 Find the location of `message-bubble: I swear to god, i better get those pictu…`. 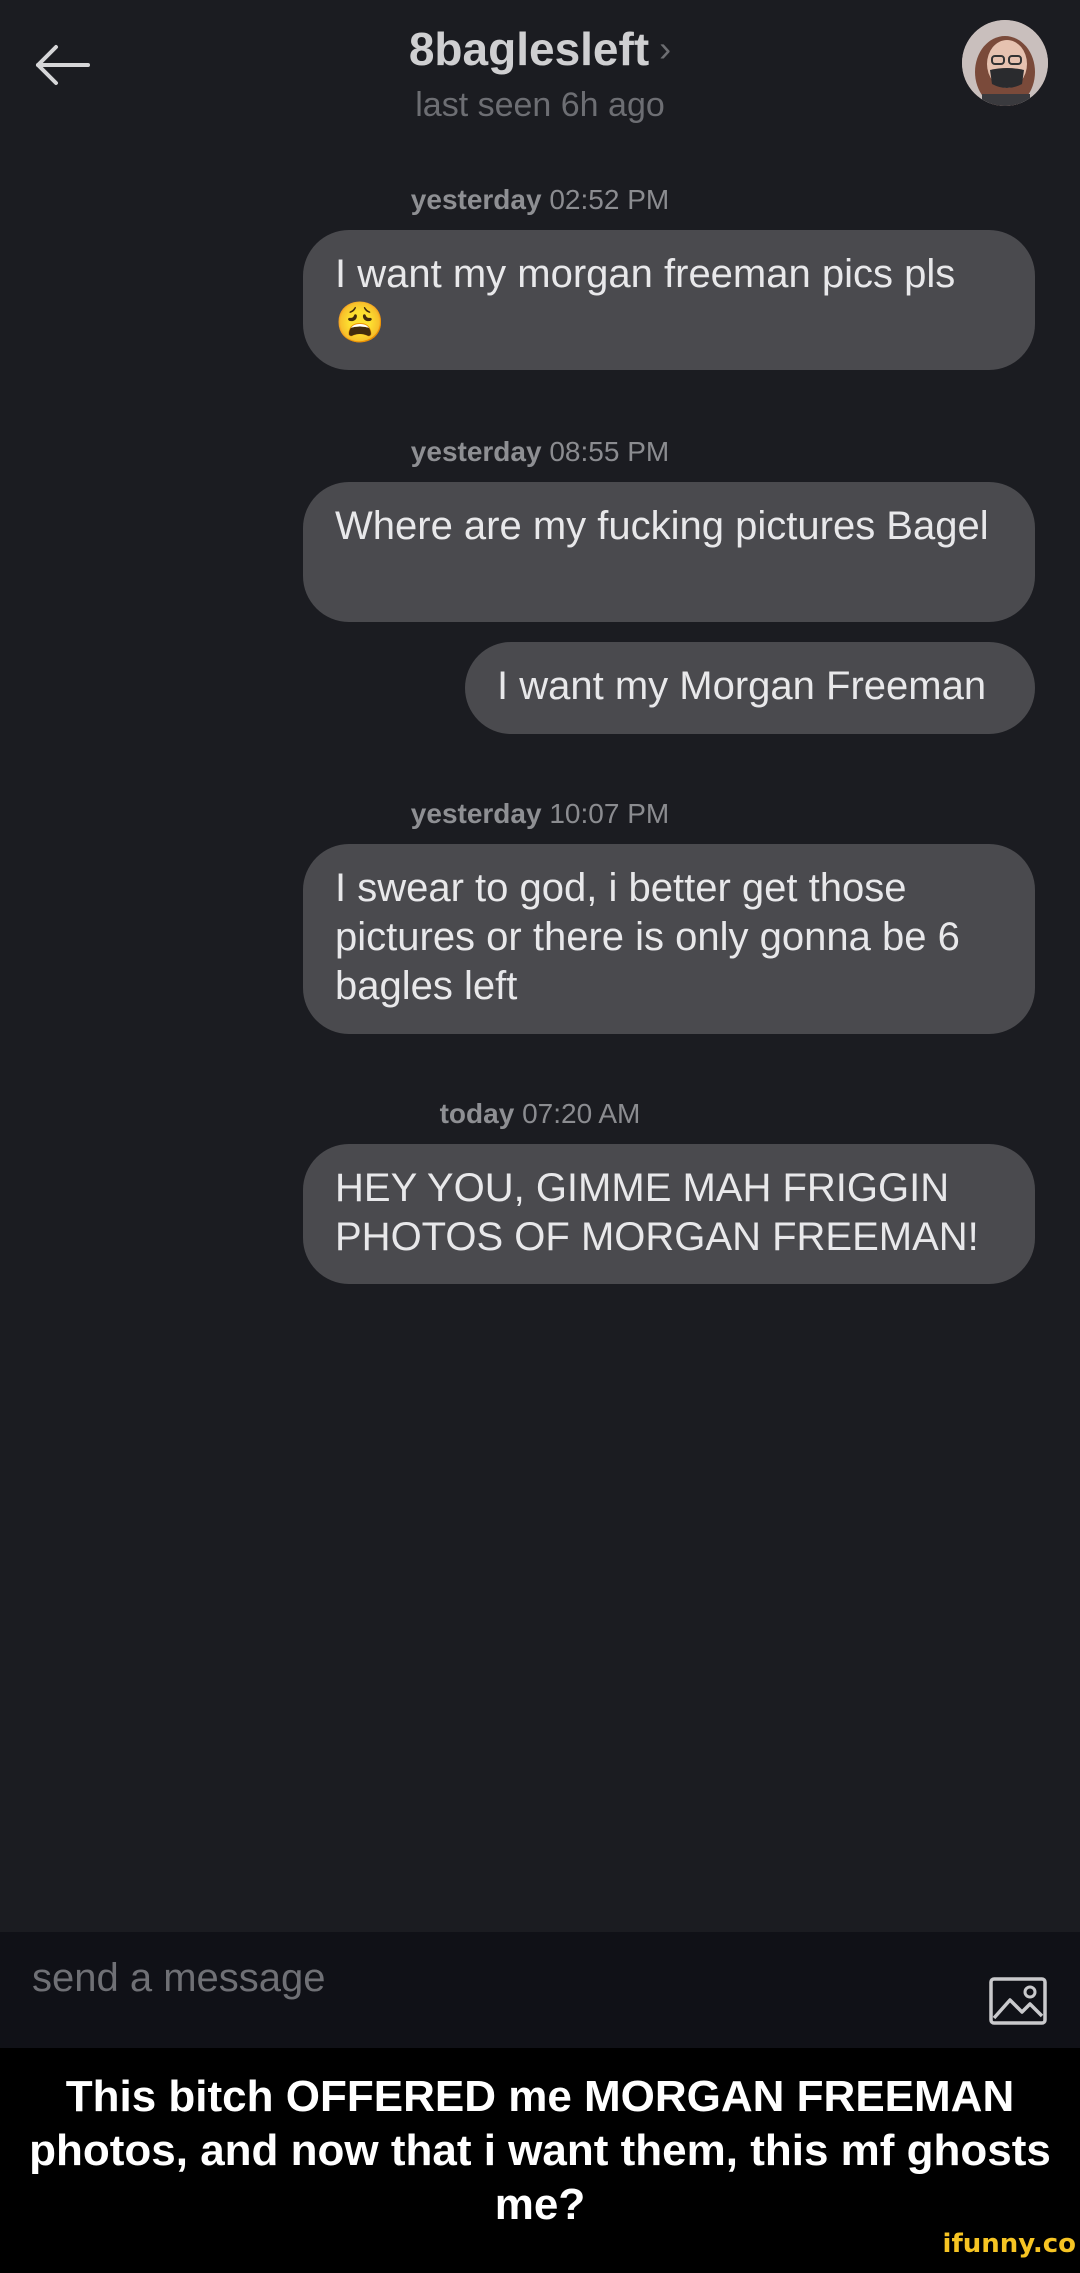

message-bubble: I swear to god, i better get those pictu… is located at coordinates (669, 939).